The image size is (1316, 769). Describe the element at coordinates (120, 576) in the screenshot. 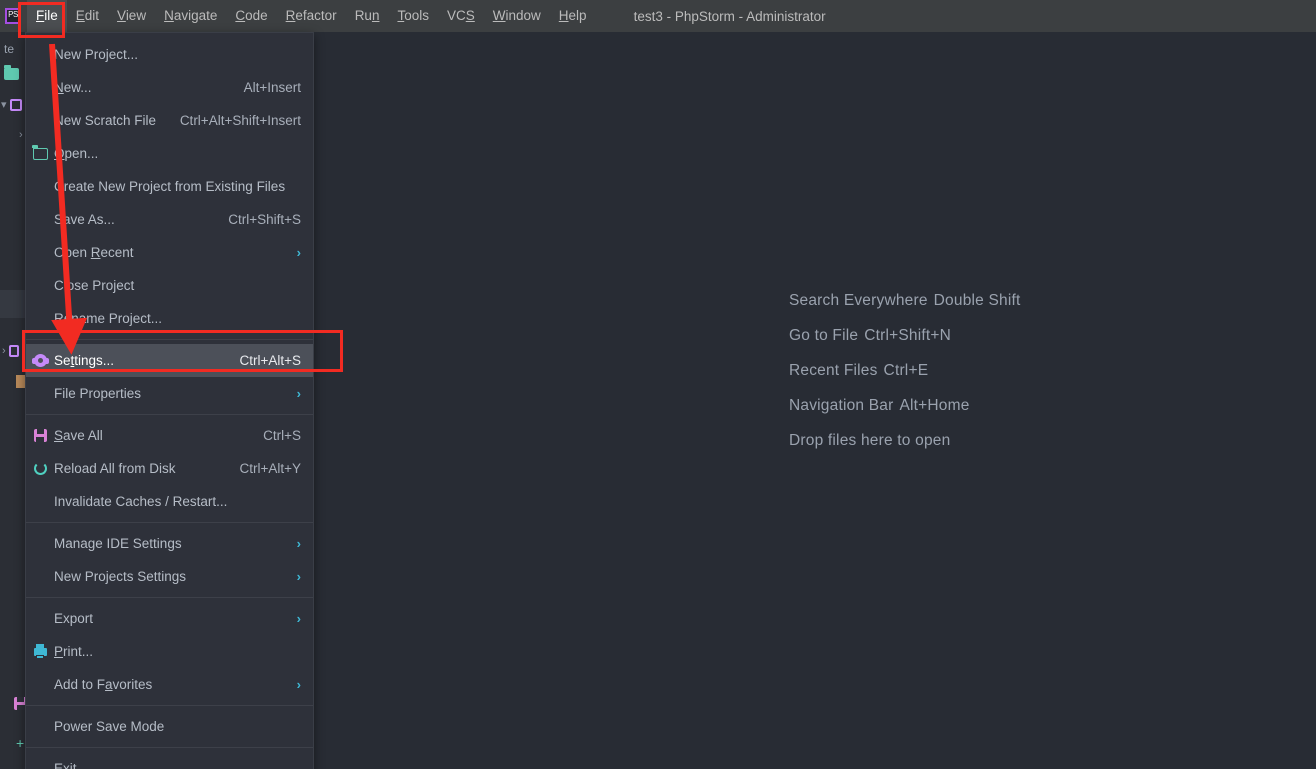

I see `menu-item-label: New Projects Settings` at that location.